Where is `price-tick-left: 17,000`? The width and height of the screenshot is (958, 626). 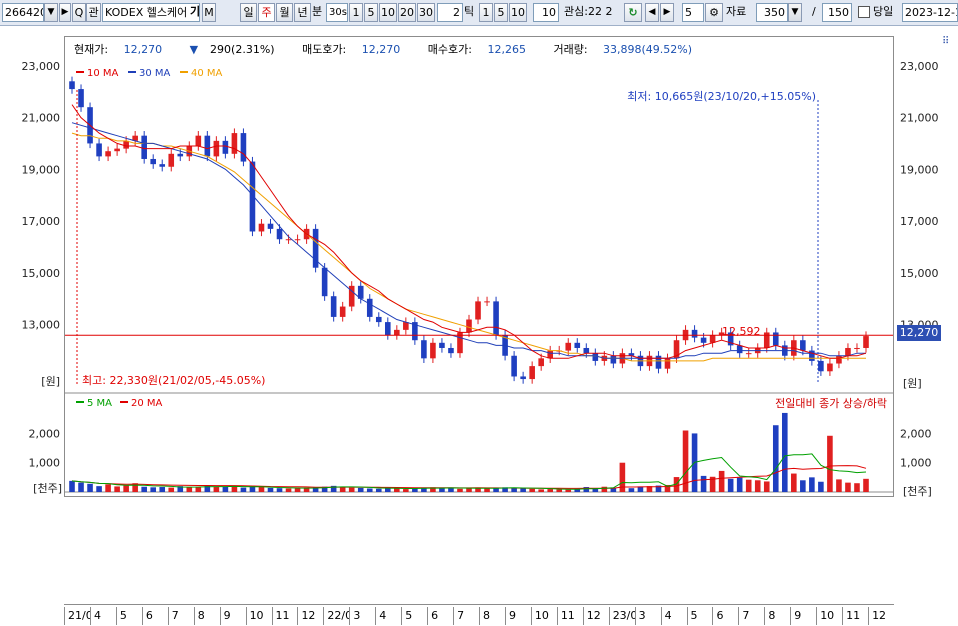 price-tick-left: 17,000 is located at coordinates (41, 221).